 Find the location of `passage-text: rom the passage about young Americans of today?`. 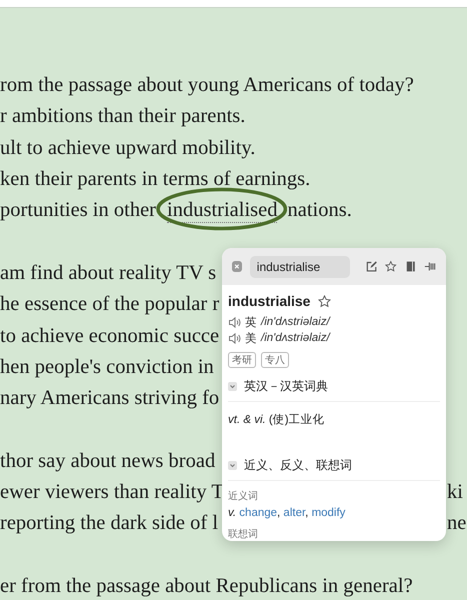

passage-text: rom the passage about young Americans of today? is located at coordinates (207, 86).